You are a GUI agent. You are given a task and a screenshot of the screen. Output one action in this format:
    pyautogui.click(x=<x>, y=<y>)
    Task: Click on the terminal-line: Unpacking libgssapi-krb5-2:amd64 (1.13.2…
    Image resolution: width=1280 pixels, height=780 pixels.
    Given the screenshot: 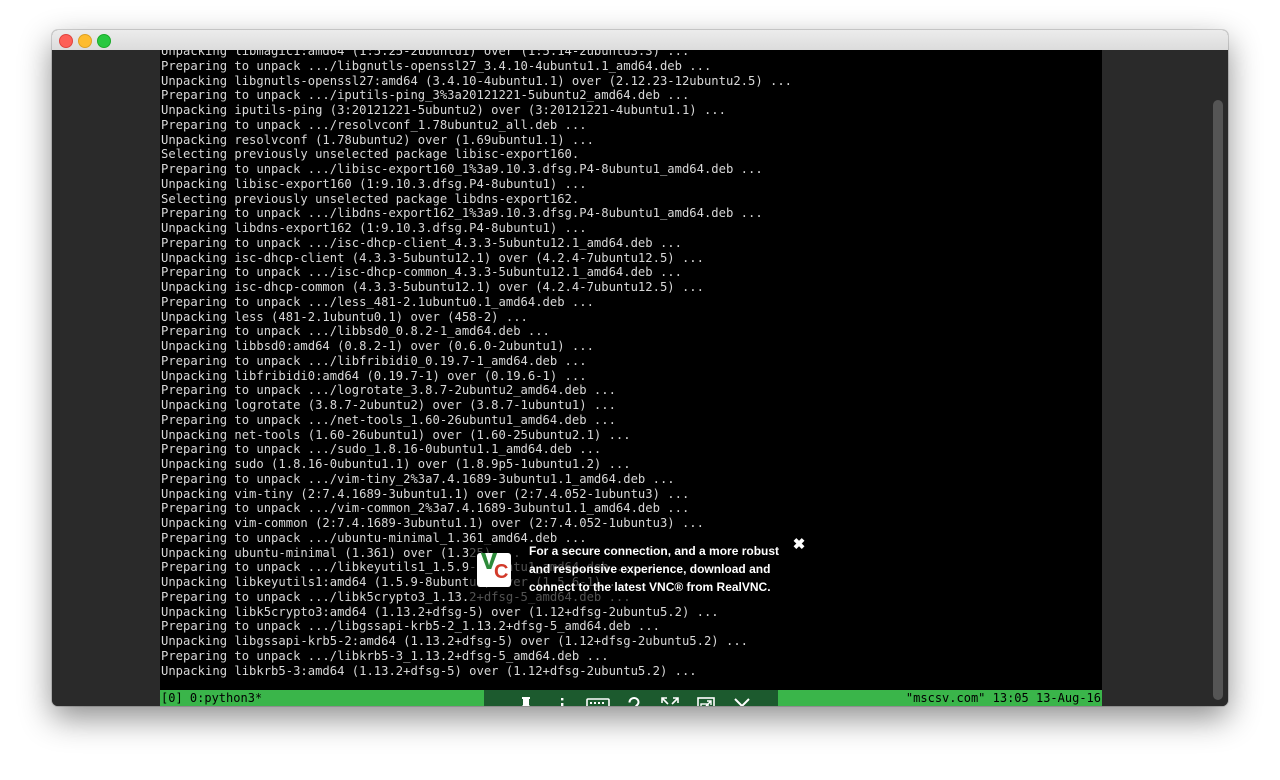 What is the action you would take?
    pyautogui.click(x=454, y=641)
    